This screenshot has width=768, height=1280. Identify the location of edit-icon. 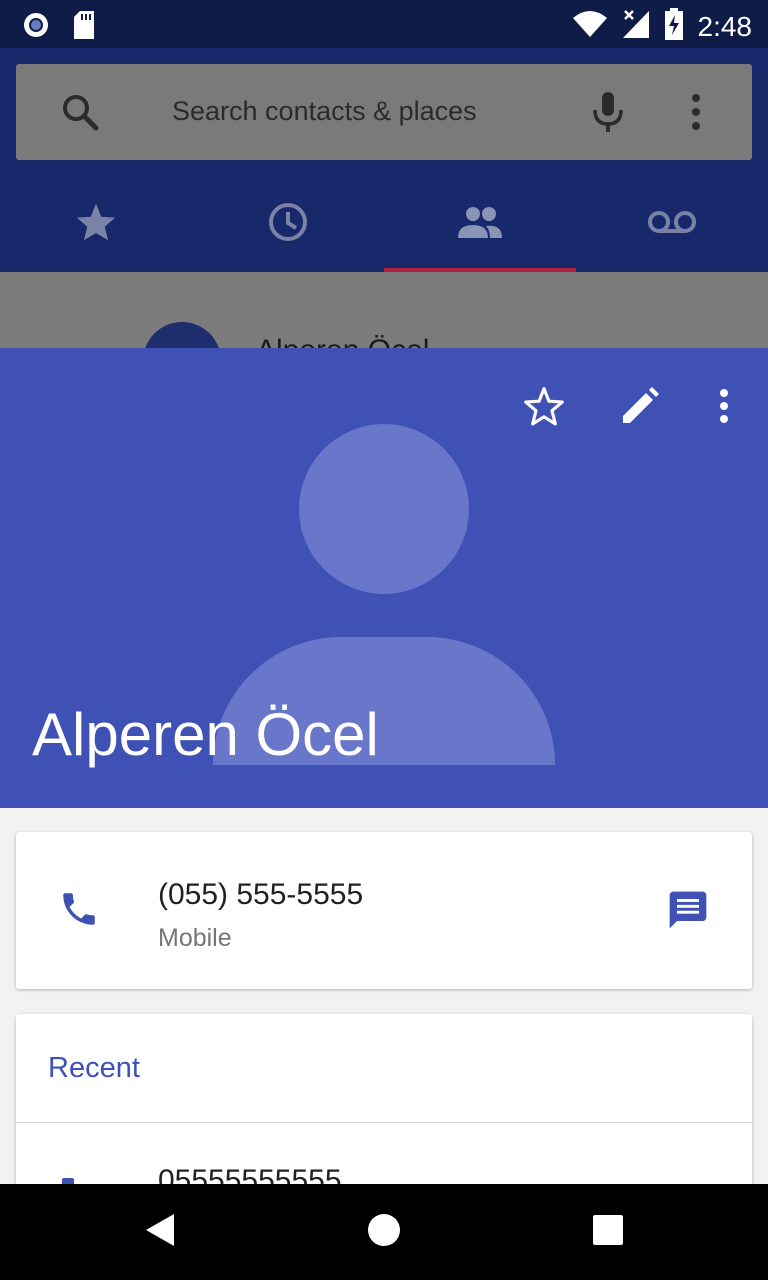
(640, 408).